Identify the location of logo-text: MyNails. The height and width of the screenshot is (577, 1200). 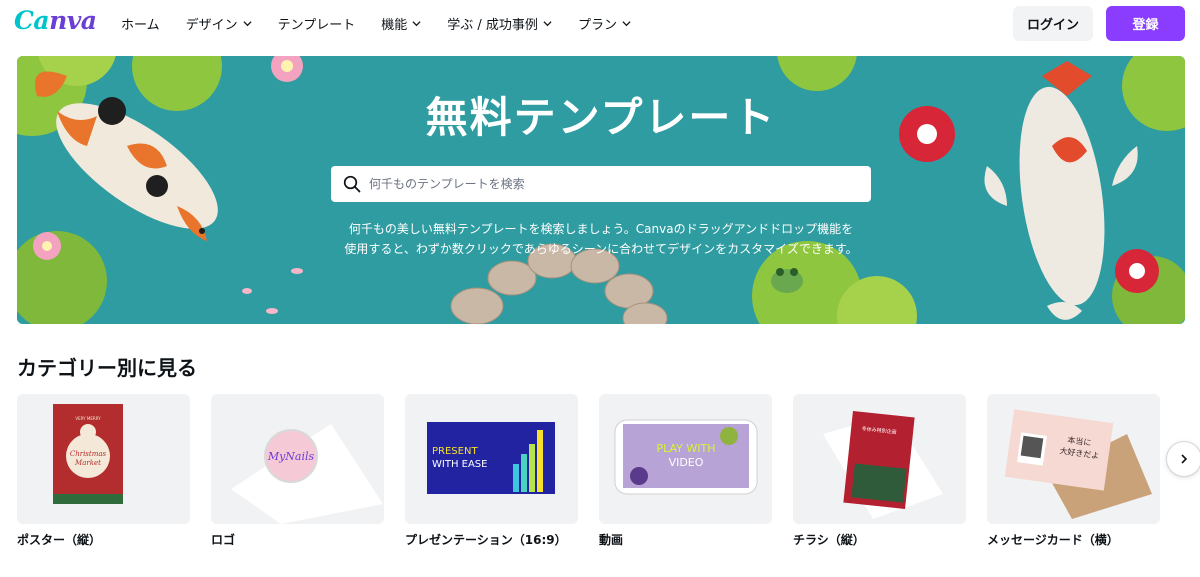
(291, 456).